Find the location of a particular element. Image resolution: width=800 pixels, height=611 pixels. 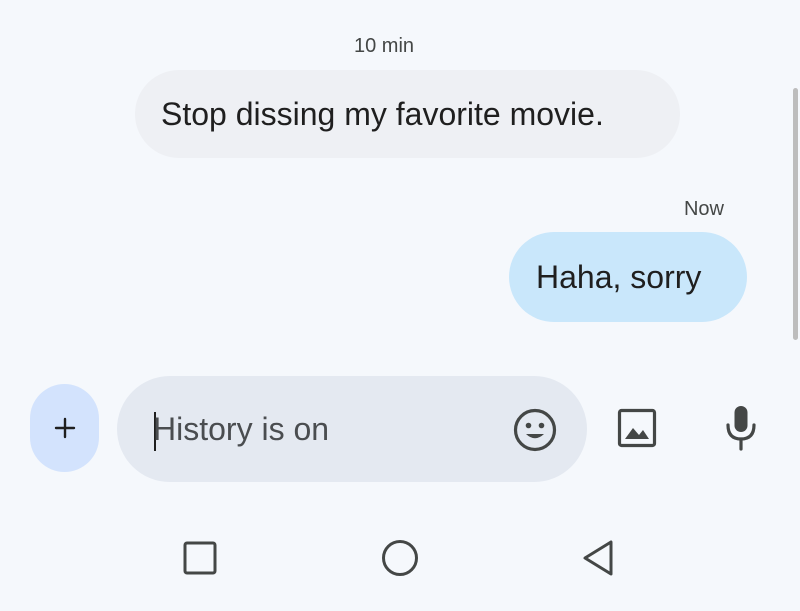

plus-icon is located at coordinates (64, 428).